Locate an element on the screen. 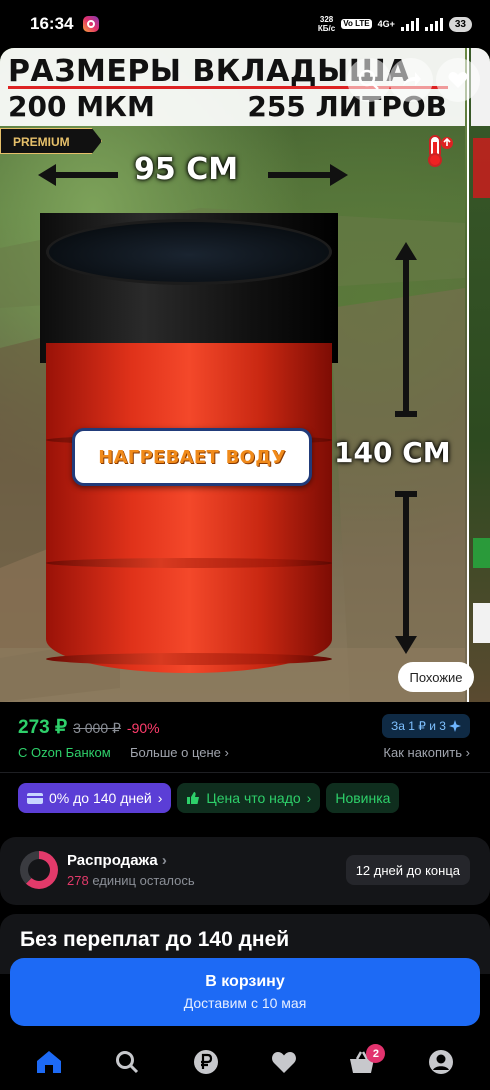 This screenshot has height=1090, width=490. bottom-nav: 2 is located at coordinates (245, 1062).